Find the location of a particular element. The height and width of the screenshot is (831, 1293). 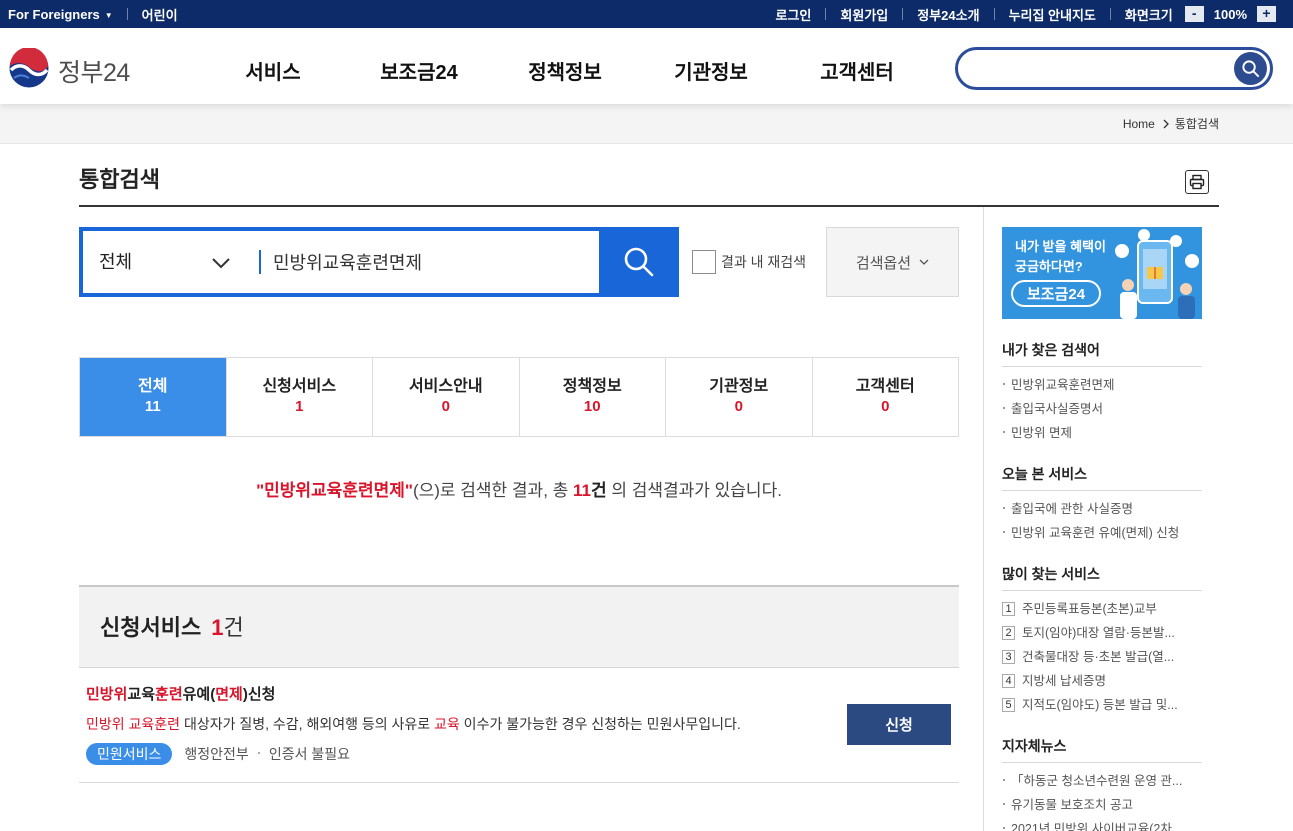

result-title-part: 유예( is located at coordinates (199, 694).